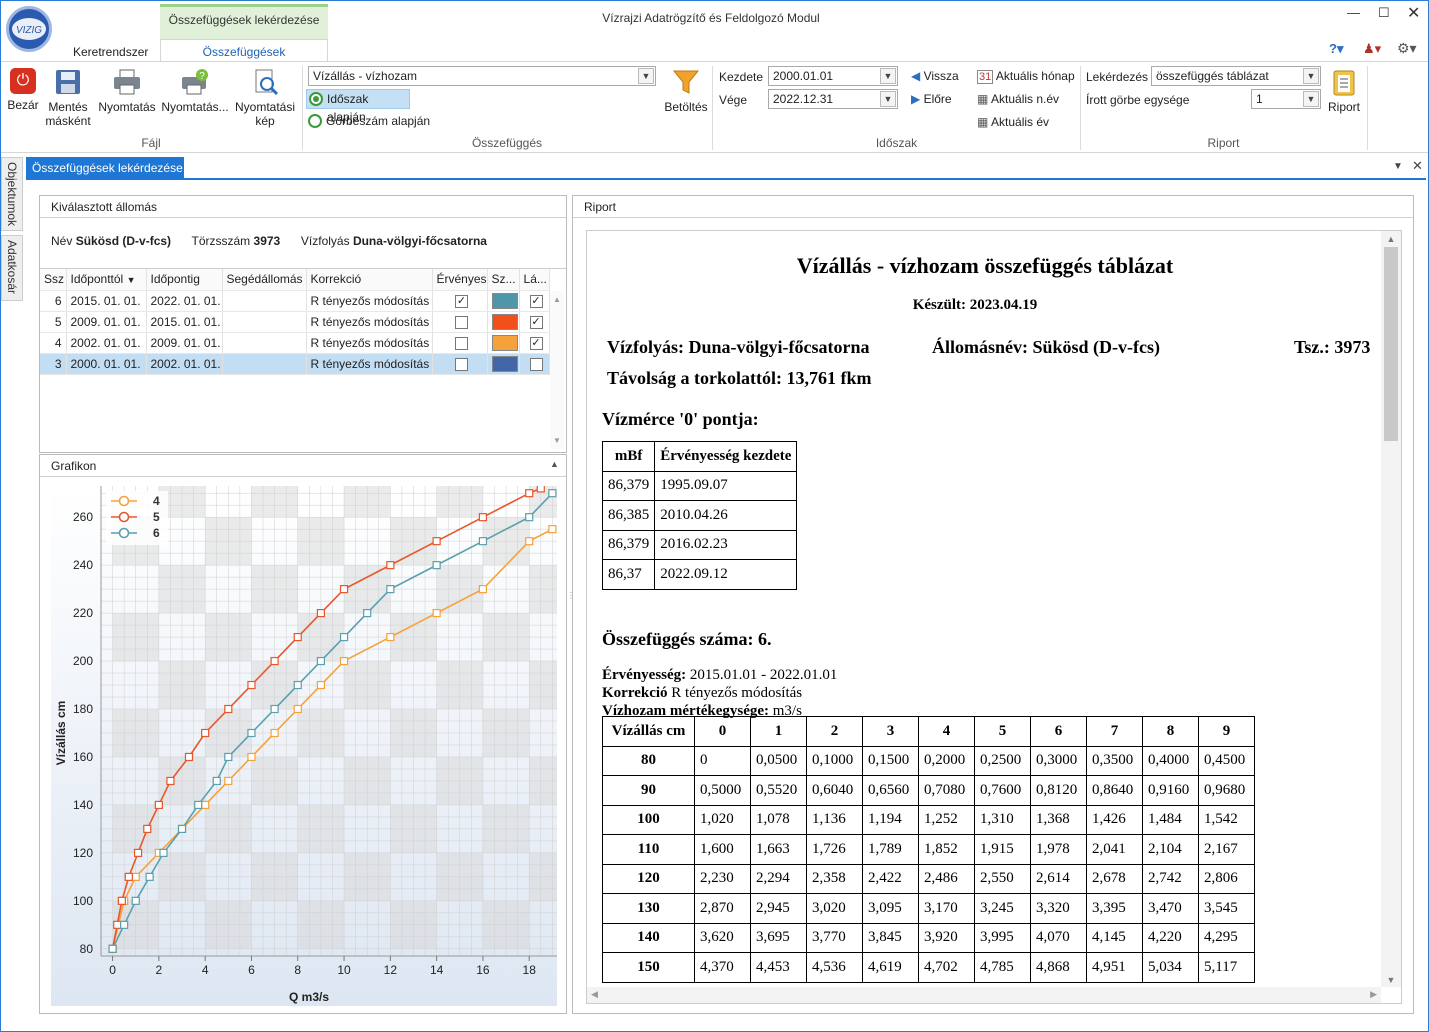 This screenshot has width=1429, height=1032. Describe the element at coordinates (1391, 609) in the screenshot. I see `report-vscroll: ▲ ▼` at that location.